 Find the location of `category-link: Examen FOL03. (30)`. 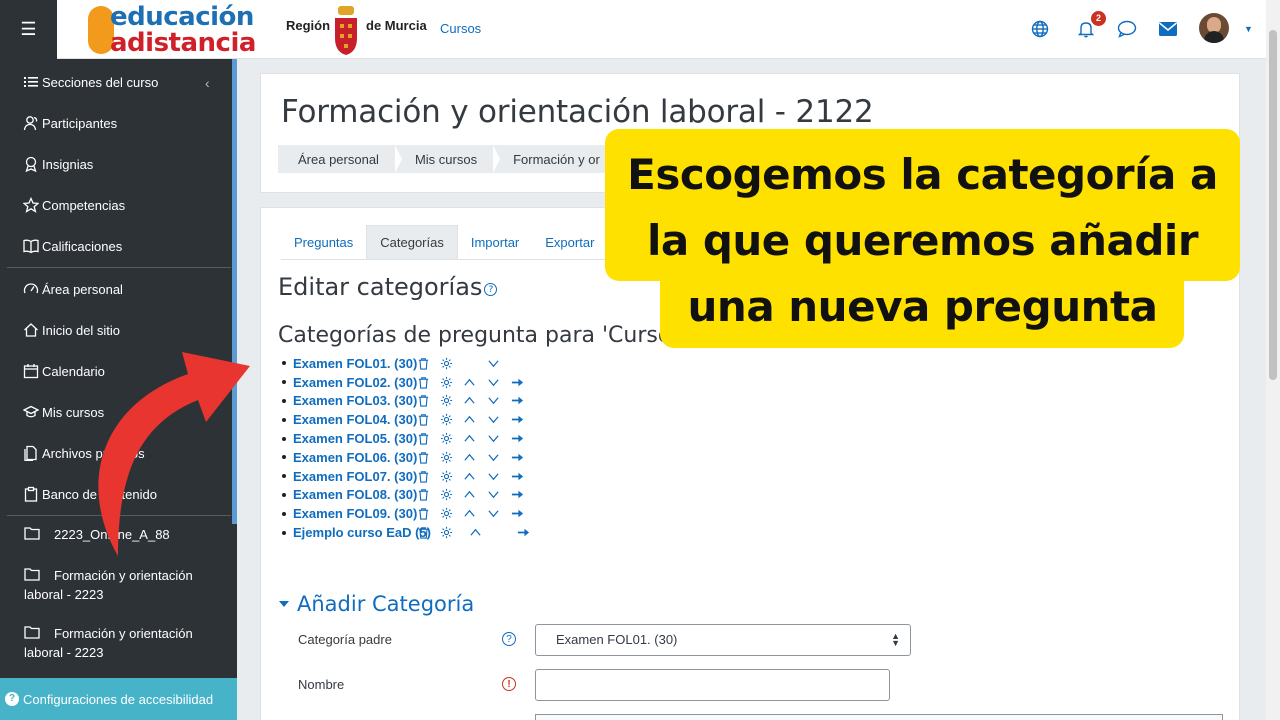

category-link: Examen FOL03. (30) is located at coordinates (355, 400).